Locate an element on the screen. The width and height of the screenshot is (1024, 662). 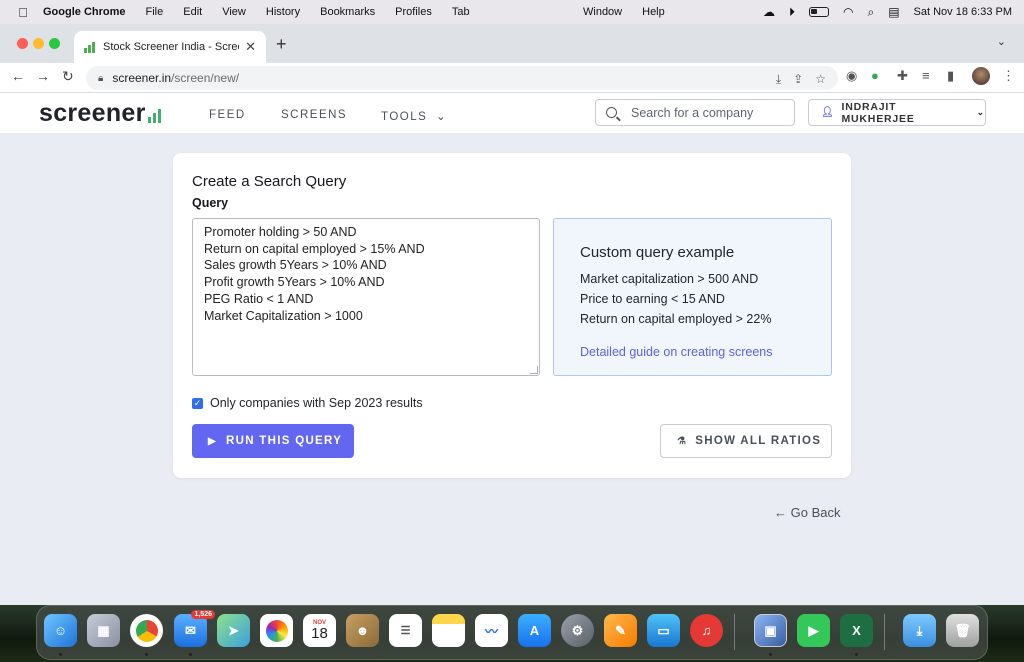
freeform-icon: 〰 is located at coordinates (491, 630).